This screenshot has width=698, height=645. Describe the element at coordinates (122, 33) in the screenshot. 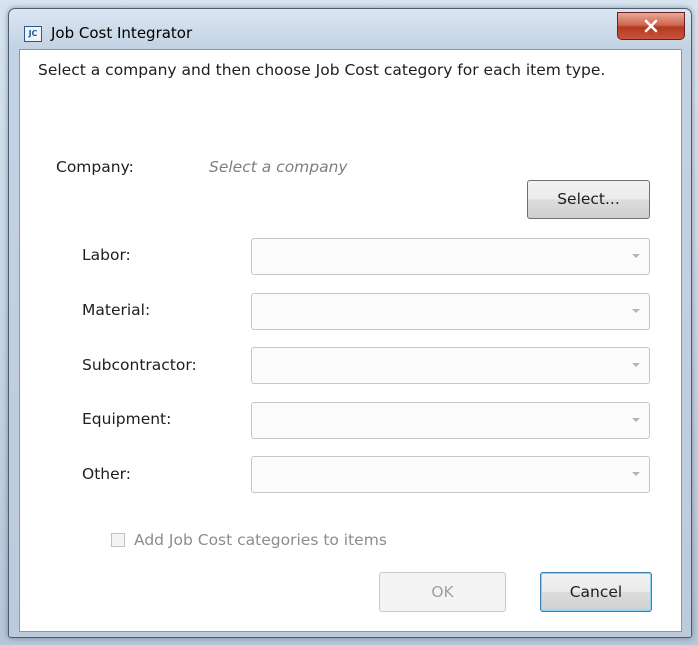

I see `window-title: Job Cost Integrator` at that location.